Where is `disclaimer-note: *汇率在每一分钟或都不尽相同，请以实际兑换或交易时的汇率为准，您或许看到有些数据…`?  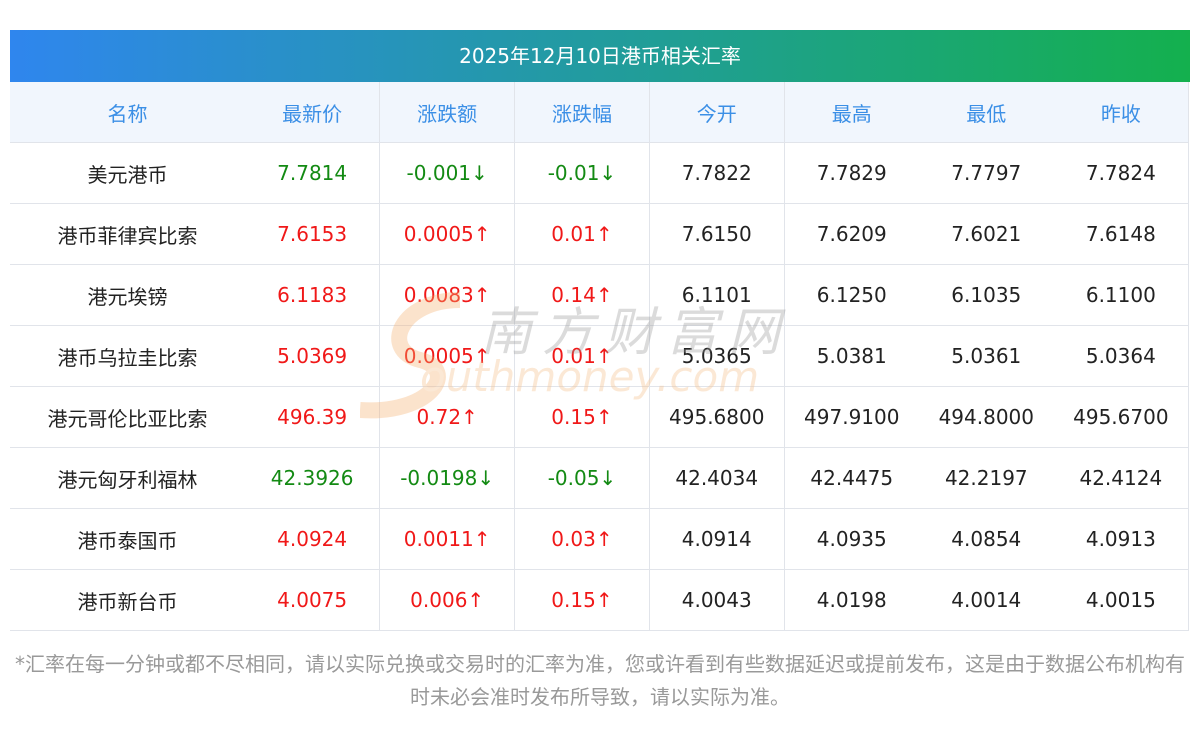 disclaimer-note: *汇率在每一分钟或都不尽相同，请以实际兑换或交易时的汇率为准，您或许看到有些数据… is located at coordinates (600, 680).